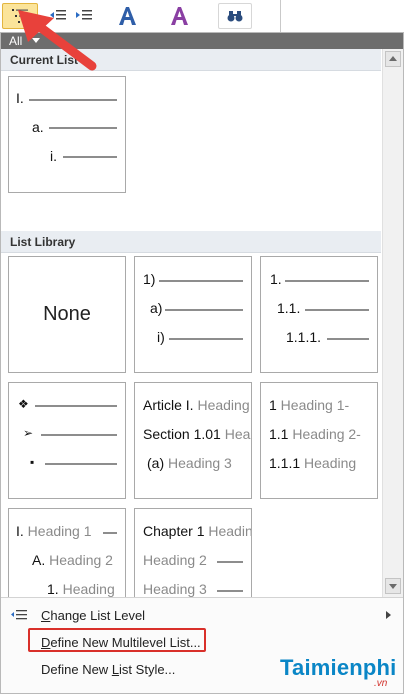  What do you see at coordinates (67, 440) in the screenshot?
I see `list-style-bullets: ❖ ➢ ▪` at bounding box center [67, 440].